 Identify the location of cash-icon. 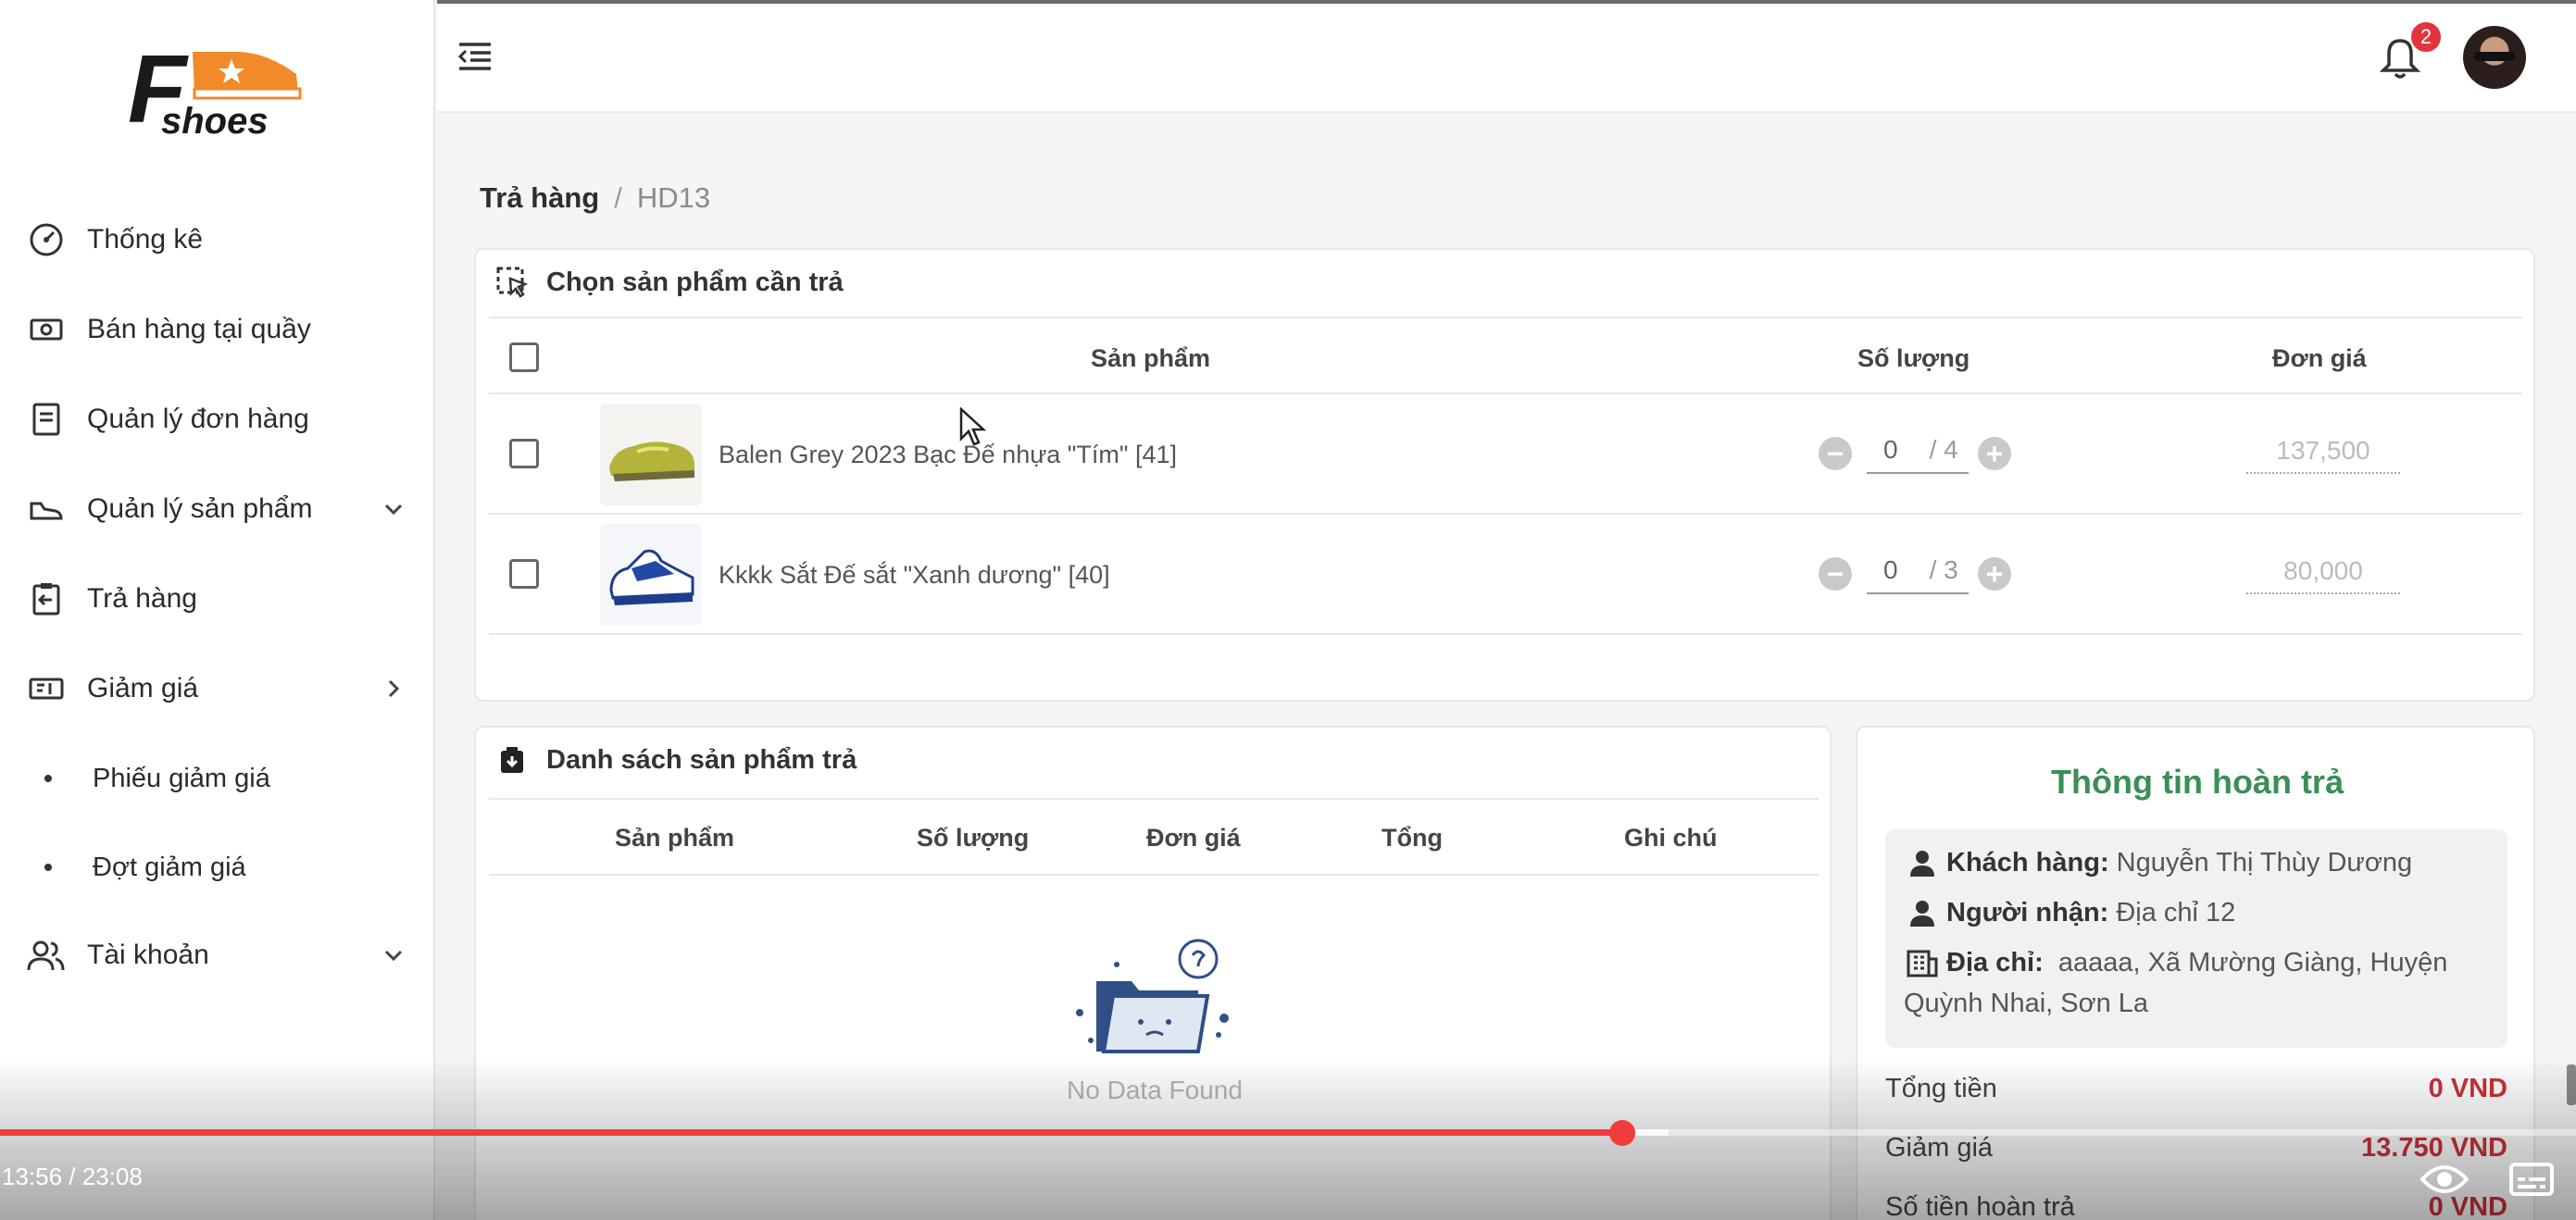
(46, 329).